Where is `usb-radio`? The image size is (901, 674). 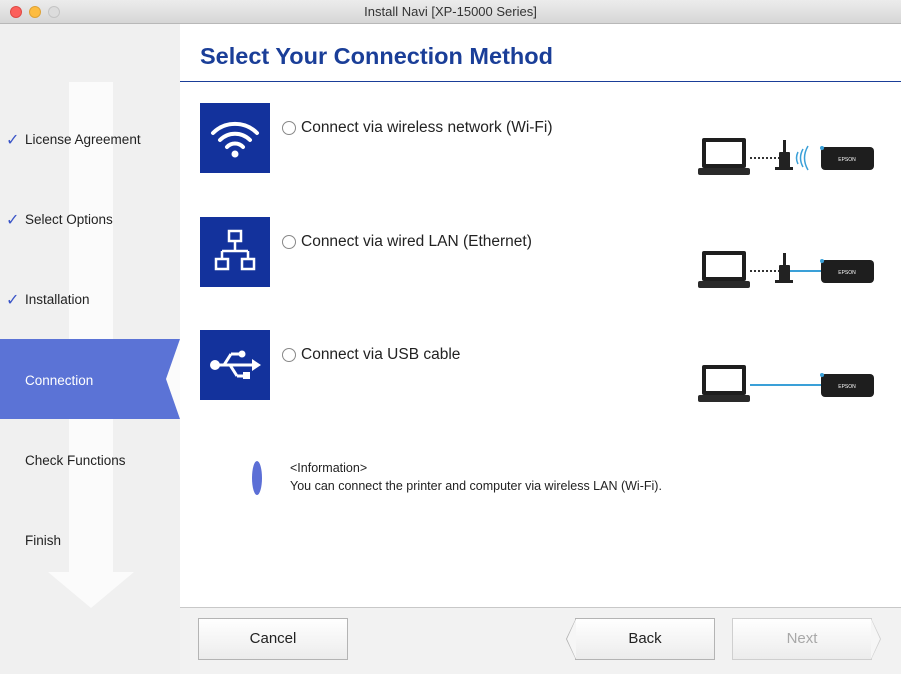 usb-radio is located at coordinates (289, 355).